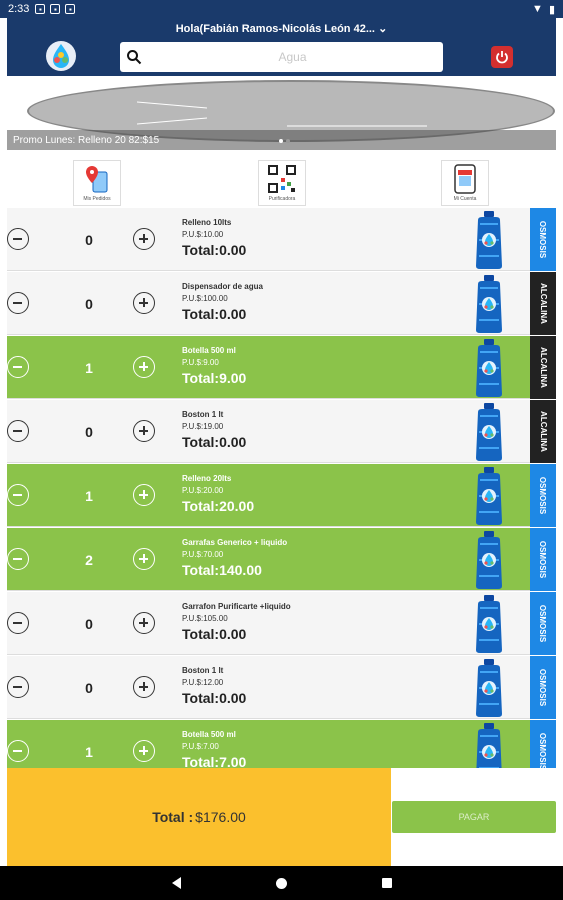 Image resolution: width=563 pixels, height=900 pixels. I want to click on user-selector: Hola(Fabián Ramos-Nicolás León 42... ⌄, so click(281, 28).